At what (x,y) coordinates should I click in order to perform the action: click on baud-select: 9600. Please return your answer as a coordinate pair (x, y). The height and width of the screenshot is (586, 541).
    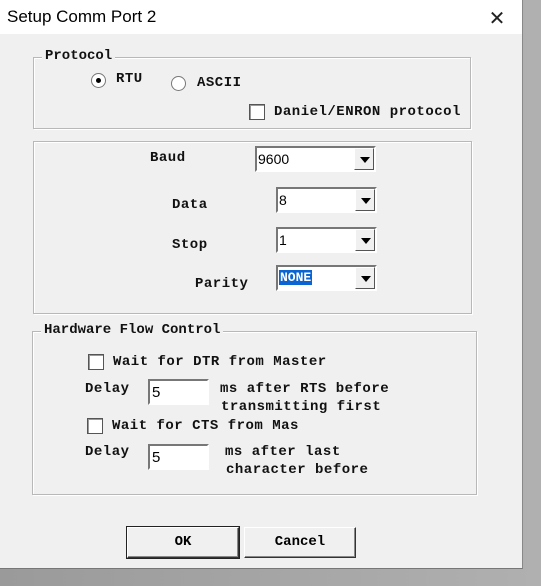
    Looking at the image, I should click on (315, 159).